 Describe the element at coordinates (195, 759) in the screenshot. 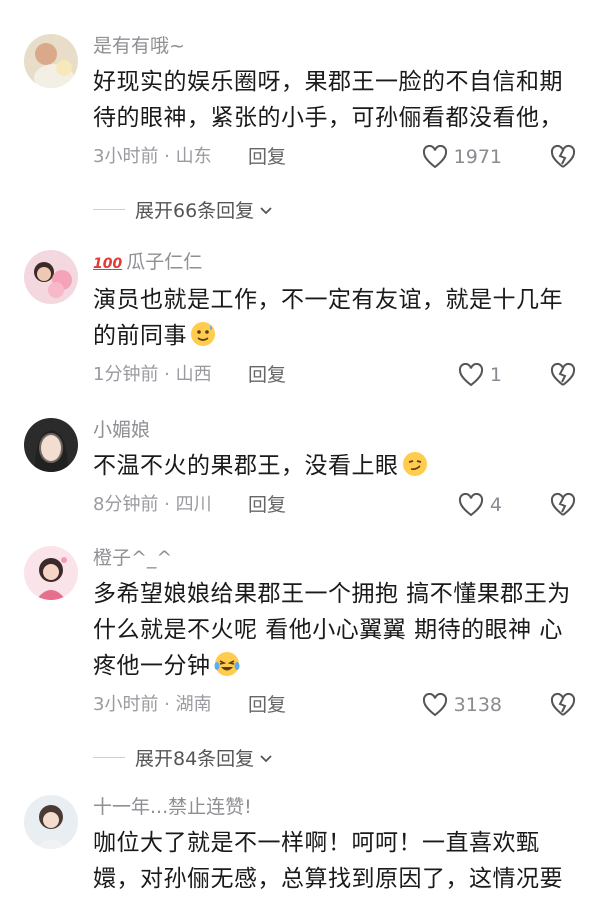

I see `expand-label: 展开84条回复` at that location.